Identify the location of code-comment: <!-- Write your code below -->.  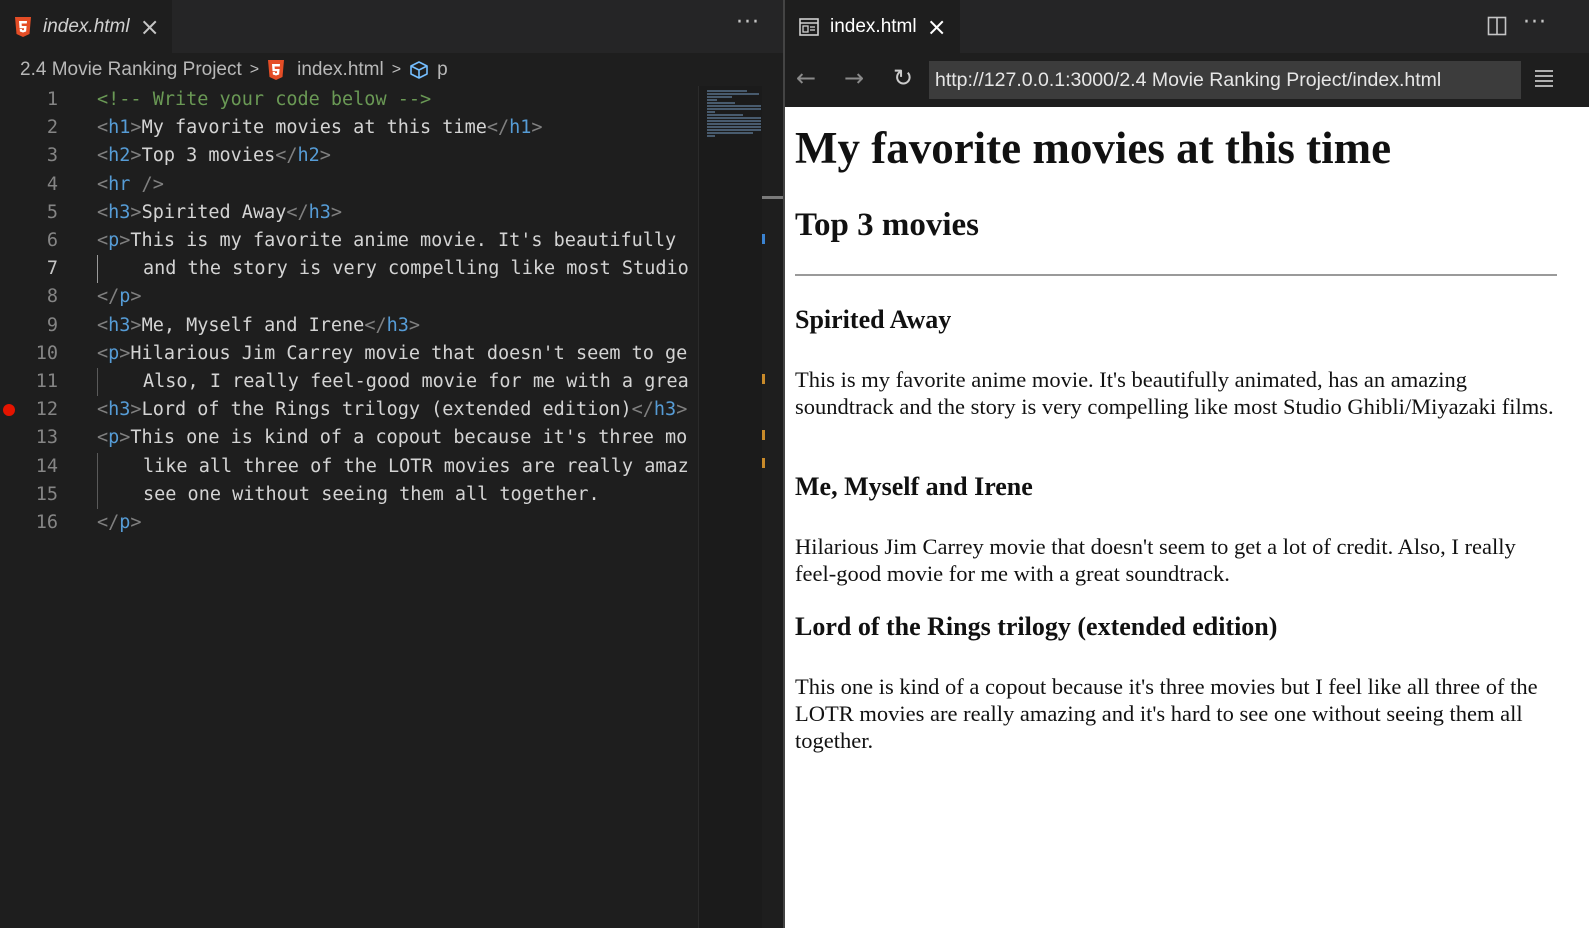
(264, 99).